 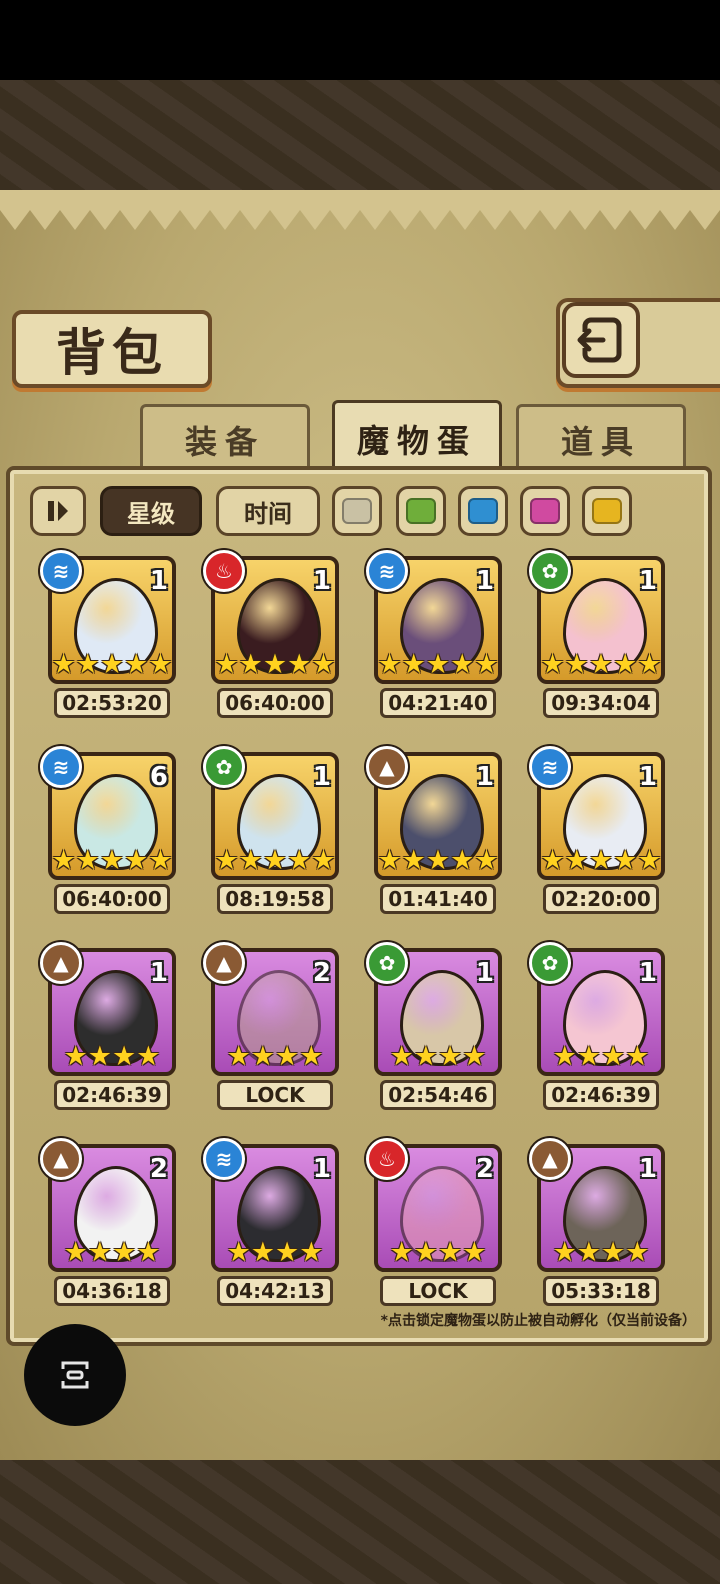 What do you see at coordinates (438, 1291) in the screenshot?
I see `lock-label: LOCK` at bounding box center [438, 1291].